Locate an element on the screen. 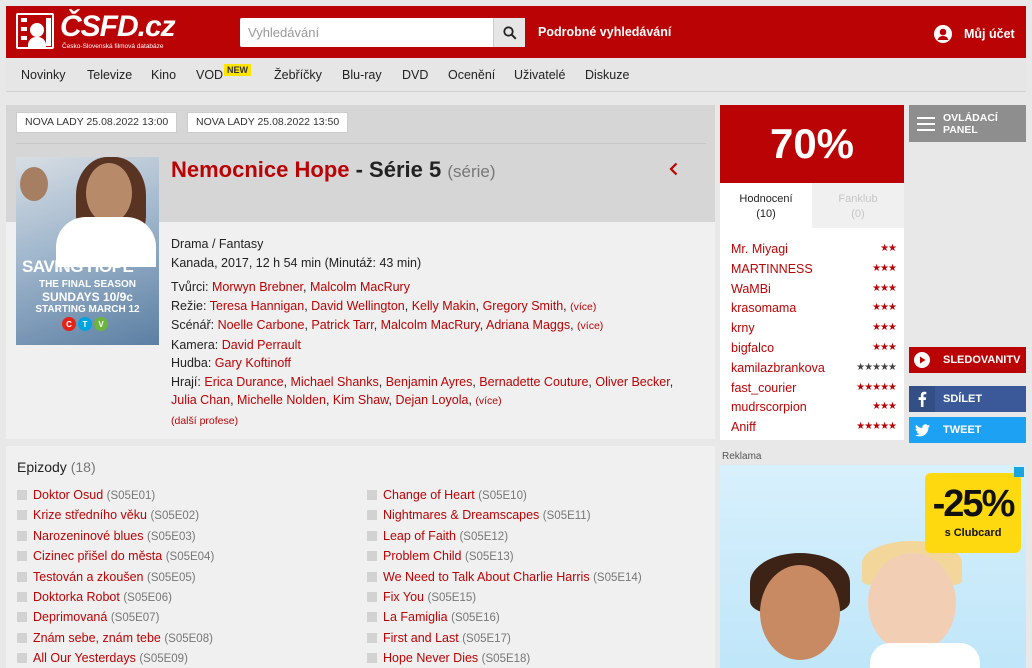 This screenshot has width=1032, height=668. search-button is located at coordinates (509, 32).